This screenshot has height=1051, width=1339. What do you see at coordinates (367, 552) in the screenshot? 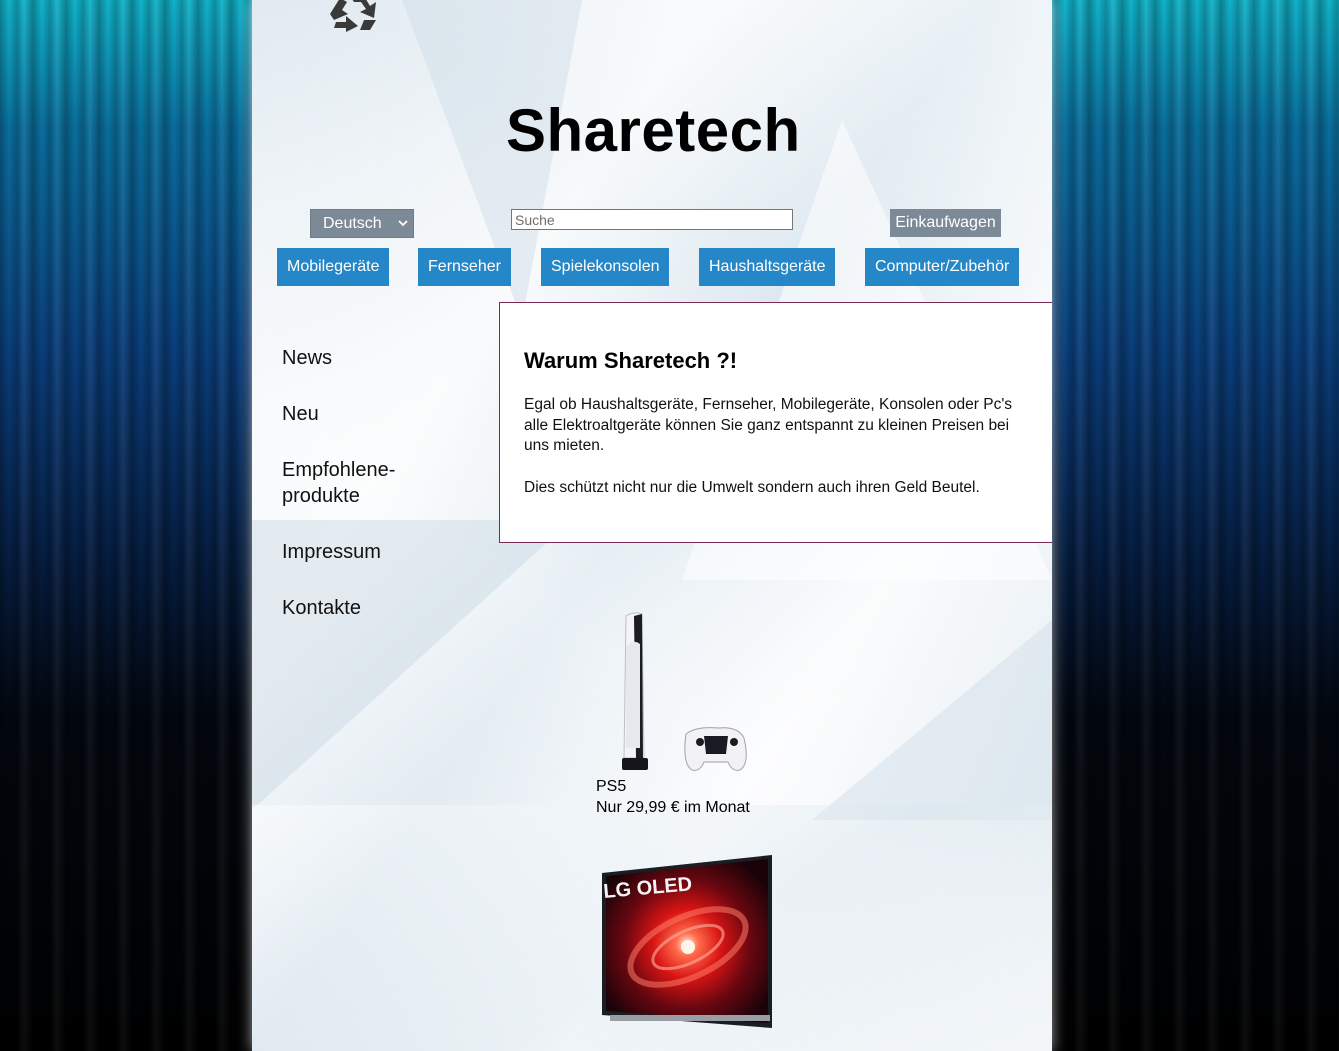
I see `sidebar-item-impressum: Impressum` at bounding box center [367, 552].